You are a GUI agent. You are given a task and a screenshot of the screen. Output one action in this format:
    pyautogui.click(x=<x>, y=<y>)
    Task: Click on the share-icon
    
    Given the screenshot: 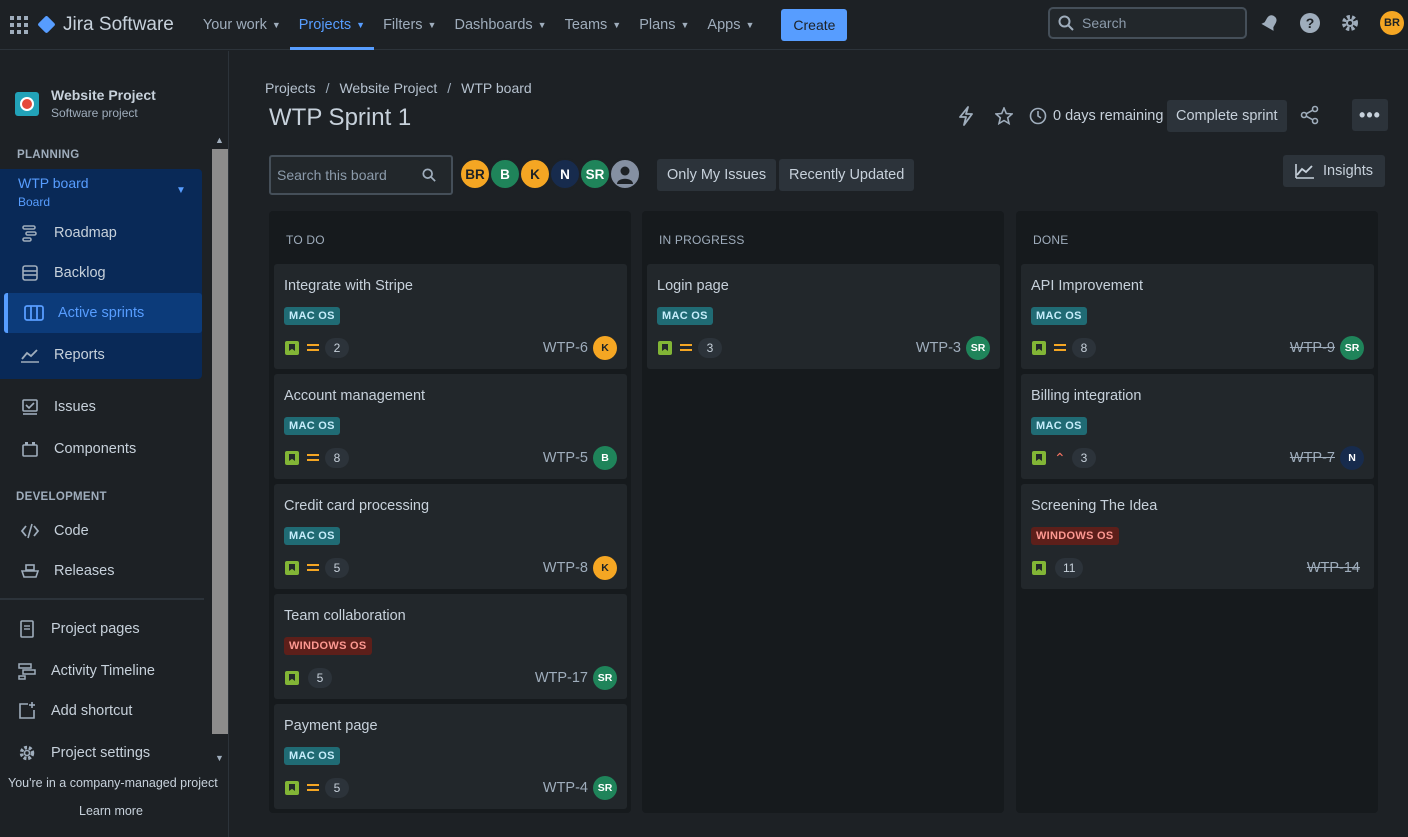 What is the action you would take?
    pyautogui.click(x=1310, y=117)
    